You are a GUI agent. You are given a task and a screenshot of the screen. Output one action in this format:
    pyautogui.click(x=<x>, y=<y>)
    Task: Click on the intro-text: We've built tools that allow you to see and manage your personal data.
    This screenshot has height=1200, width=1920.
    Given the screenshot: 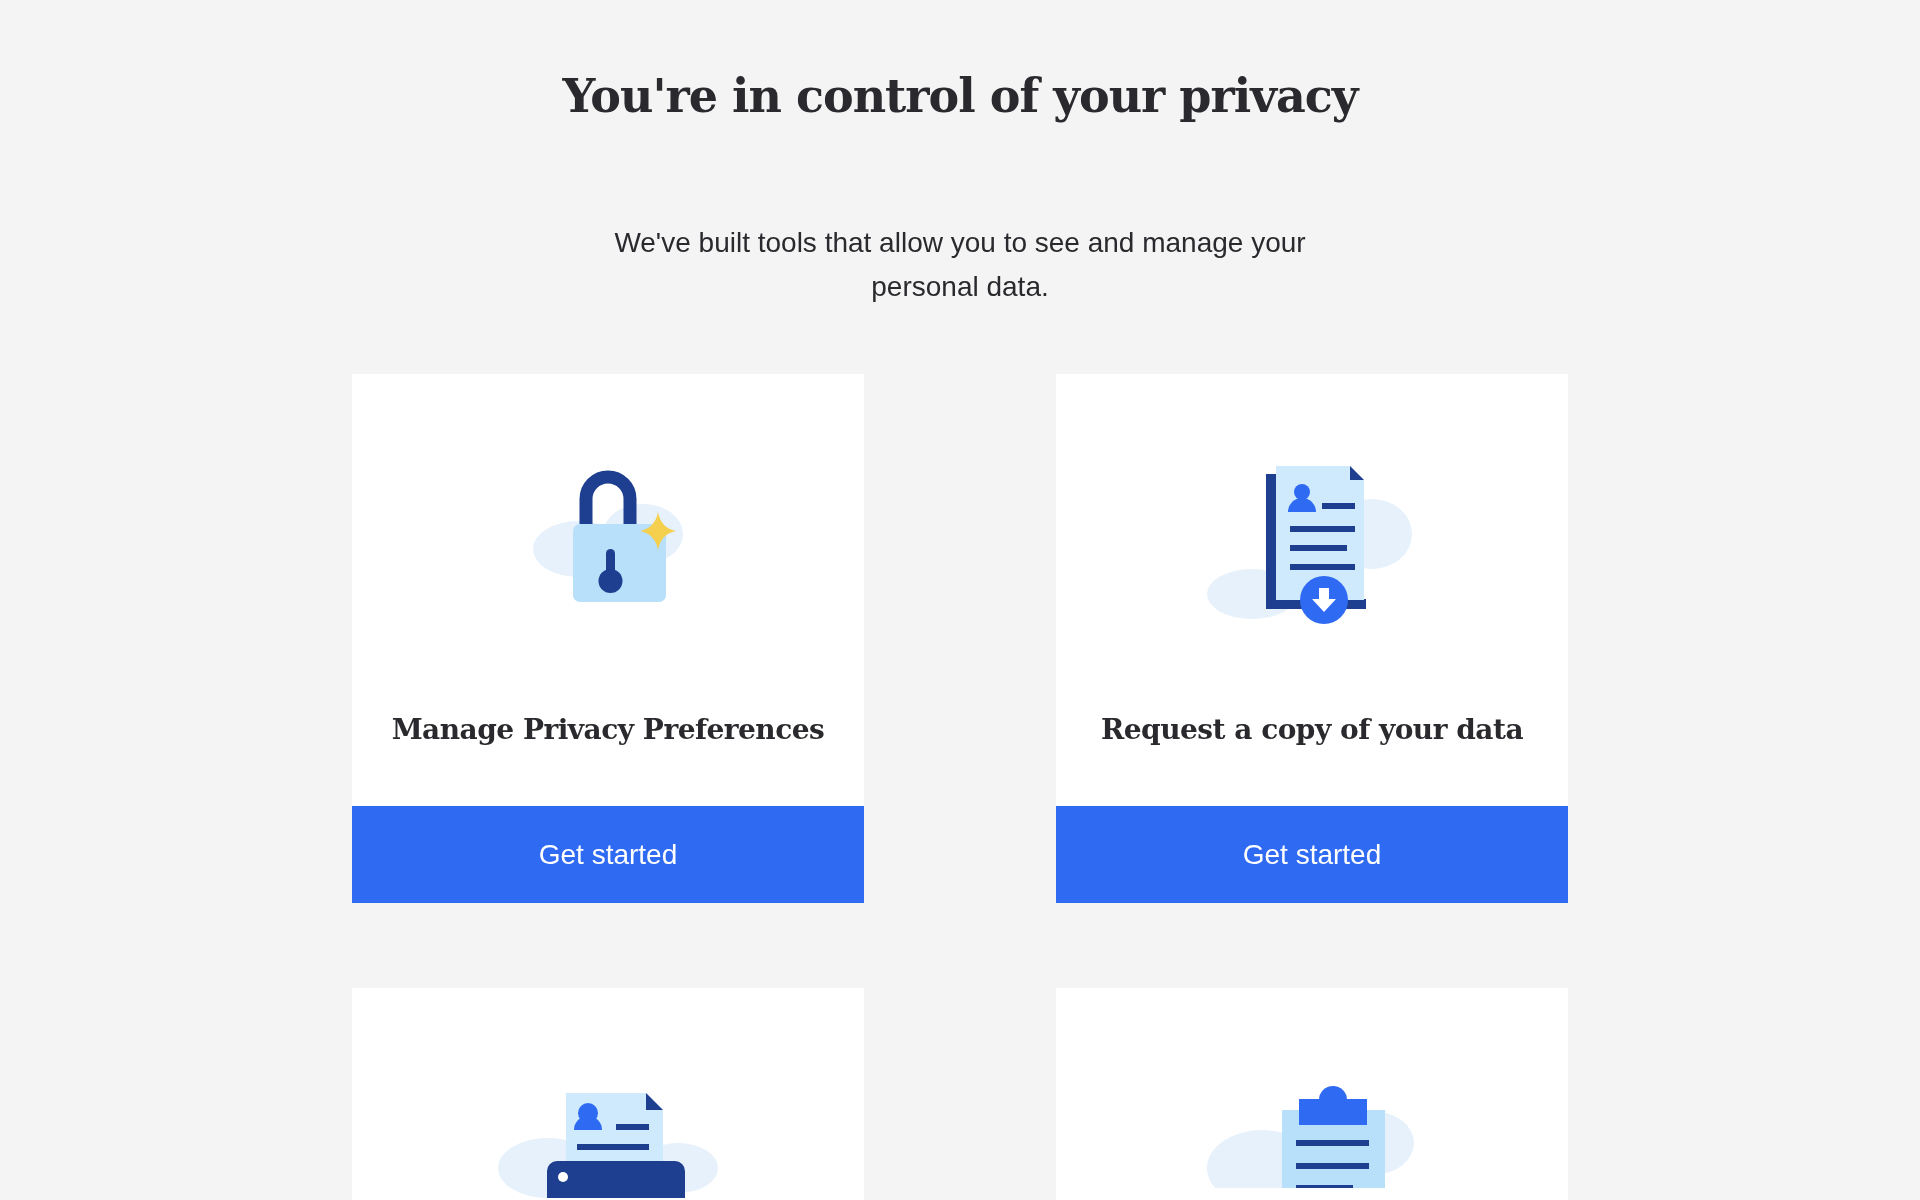 What is the action you would take?
    pyautogui.click(x=960, y=265)
    